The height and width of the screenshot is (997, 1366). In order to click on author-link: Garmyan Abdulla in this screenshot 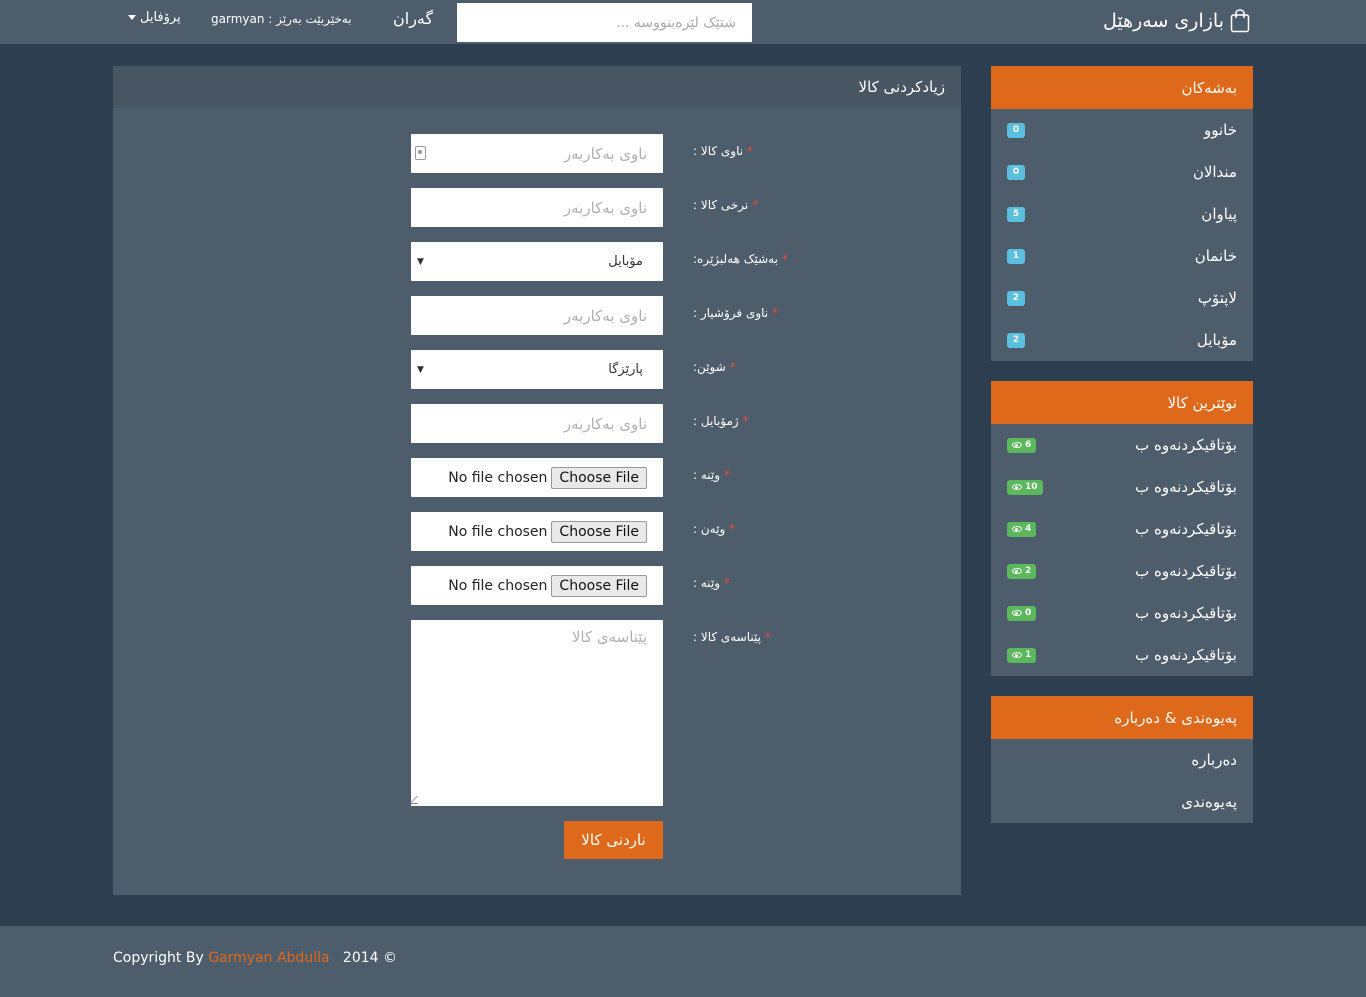, I will do `click(268, 958)`.